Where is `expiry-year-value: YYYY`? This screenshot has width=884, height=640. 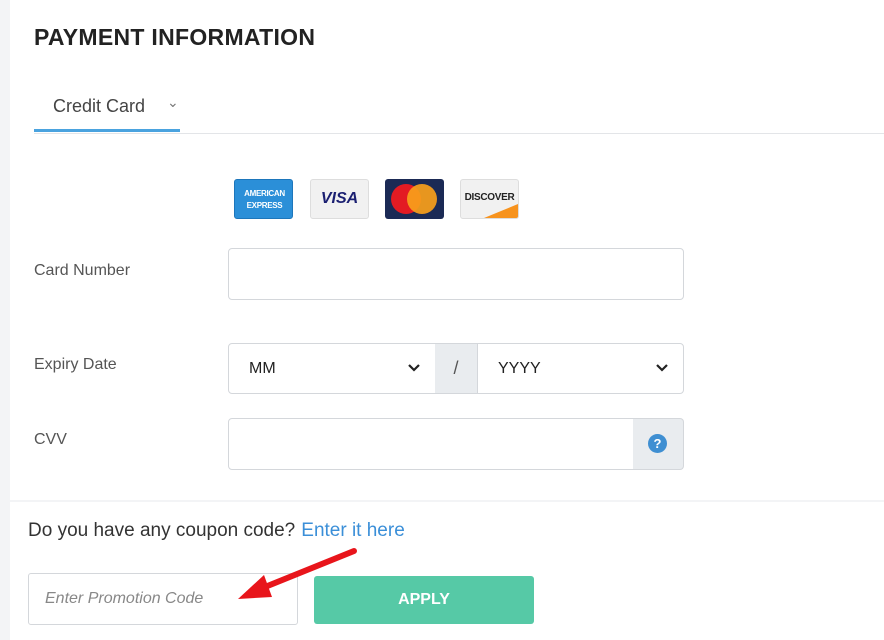 expiry-year-value: YYYY is located at coordinates (519, 368).